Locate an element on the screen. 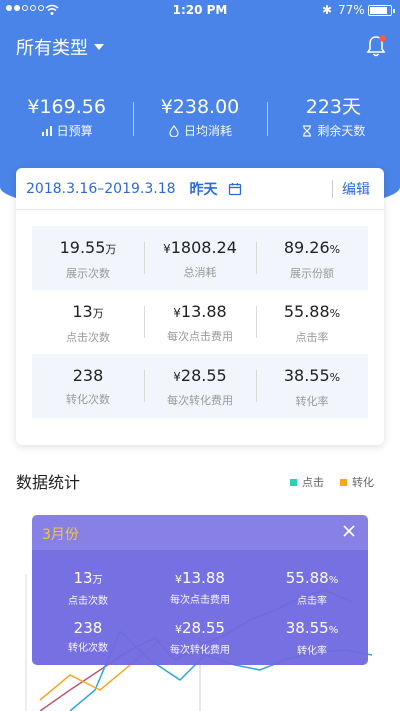  metric-label: 点击次数 is located at coordinates (88, 337).